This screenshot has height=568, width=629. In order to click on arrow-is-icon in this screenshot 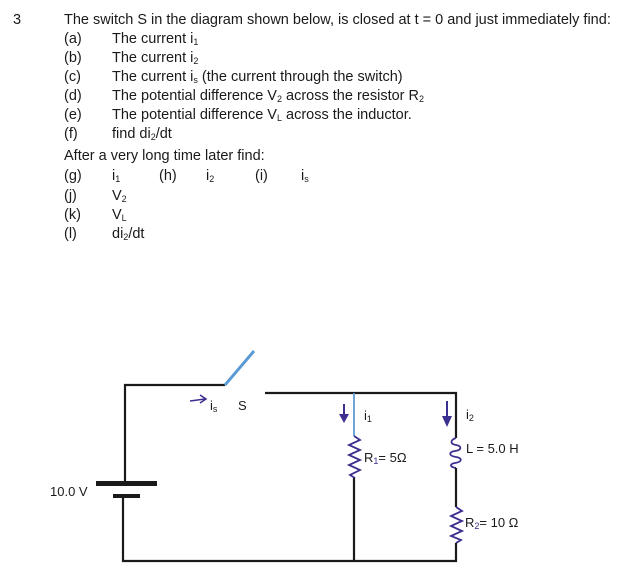, I will do `click(198, 399)`.